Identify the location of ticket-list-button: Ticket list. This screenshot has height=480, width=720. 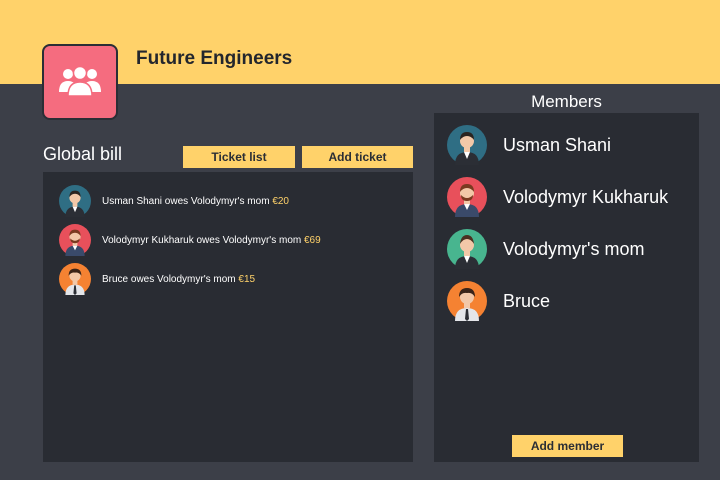
(239, 157).